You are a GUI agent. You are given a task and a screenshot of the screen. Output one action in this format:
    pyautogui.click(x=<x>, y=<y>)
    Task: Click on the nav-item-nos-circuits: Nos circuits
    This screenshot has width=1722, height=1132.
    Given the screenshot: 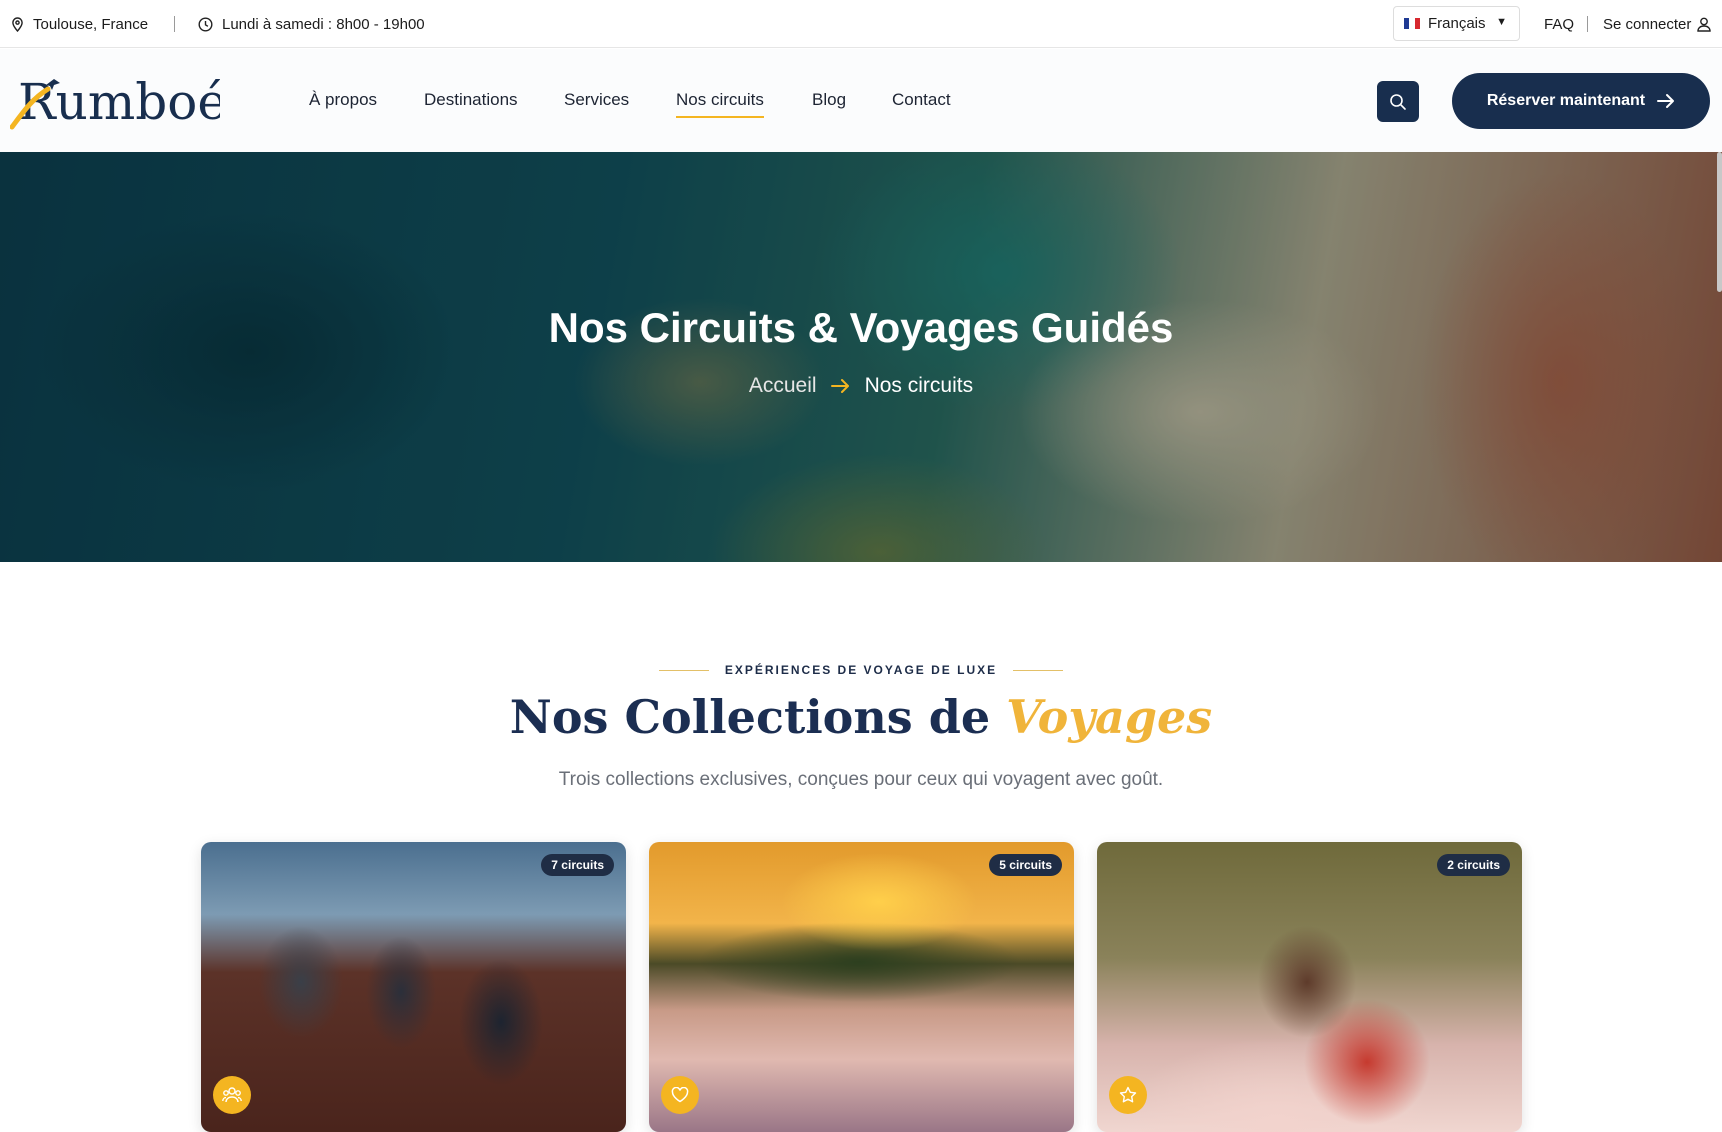 What is the action you would take?
    pyautogui.click(x=720, y=104)
    